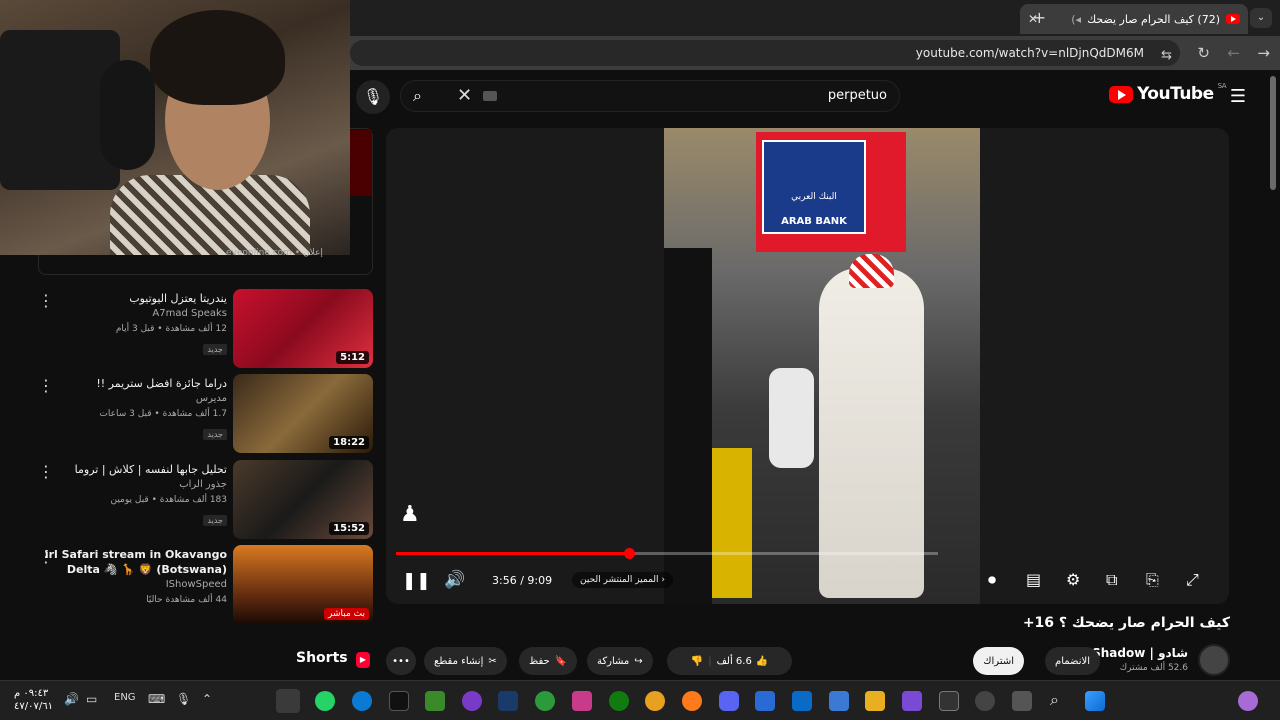 The width and height of the screenshot is (1280, 720). What do you see at coordinates (1233, 53) in the screenshot?
I see `forward-icon: ←` at bounding box center [1233, 53].